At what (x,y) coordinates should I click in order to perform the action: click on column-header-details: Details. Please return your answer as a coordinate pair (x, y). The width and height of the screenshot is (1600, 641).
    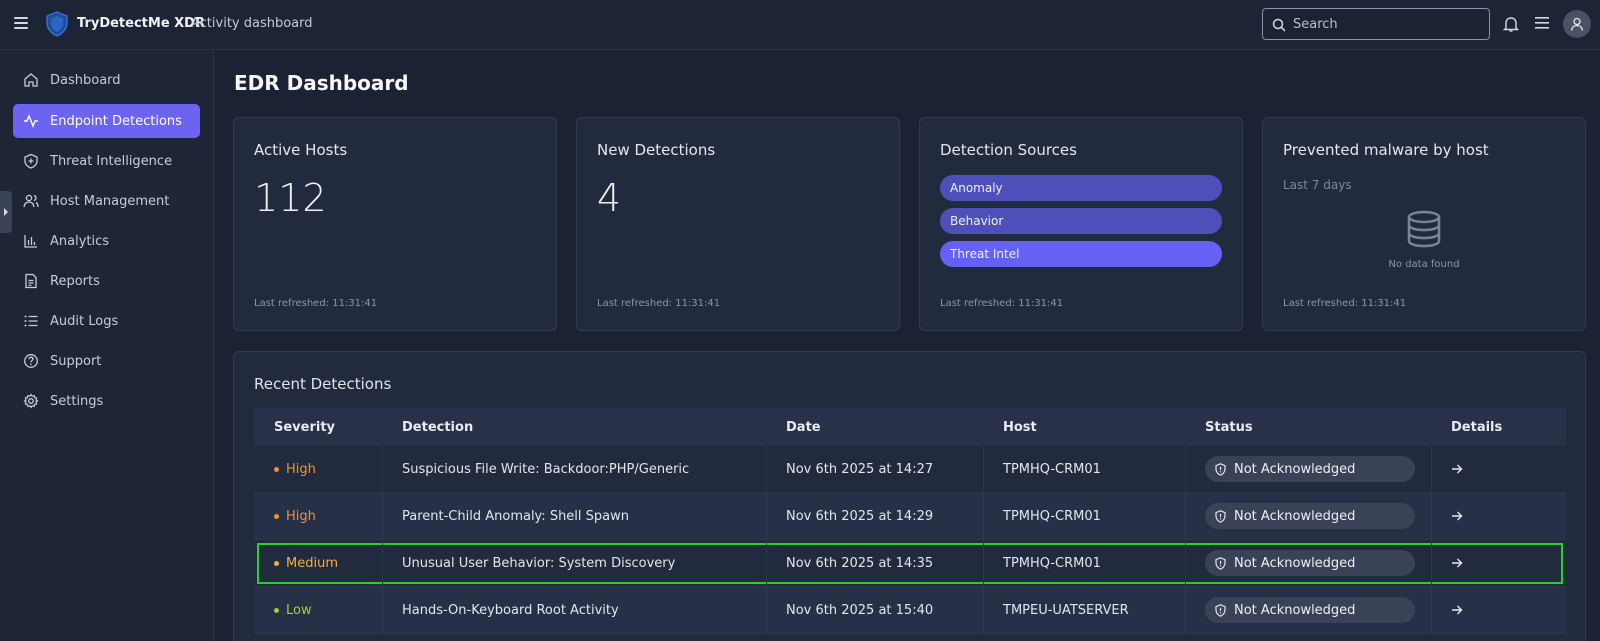
    Looking at the image, I should click on (1476, 427).